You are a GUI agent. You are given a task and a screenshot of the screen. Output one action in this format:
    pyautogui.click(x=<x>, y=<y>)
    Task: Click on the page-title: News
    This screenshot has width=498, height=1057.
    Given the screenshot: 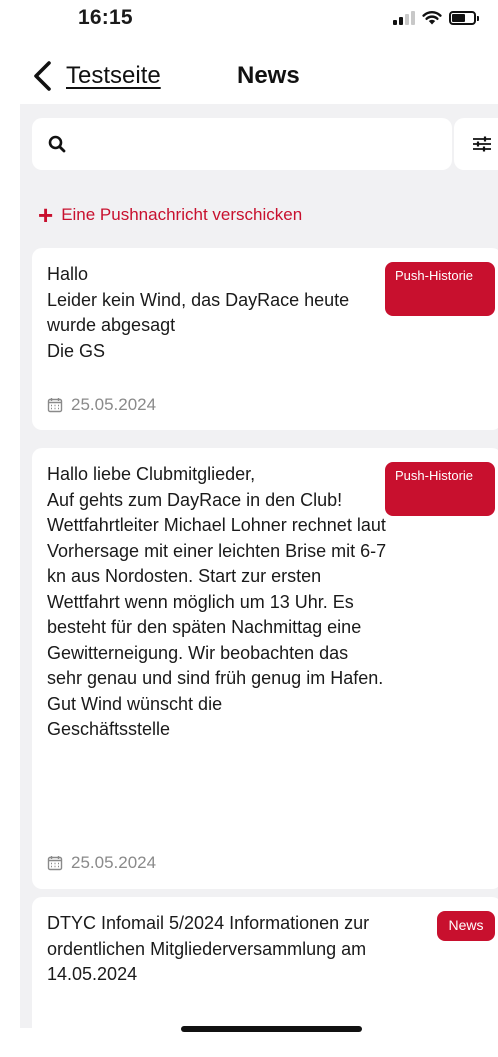 What is the action you would take?
    pyautogui.click(x=268, y=75)
    